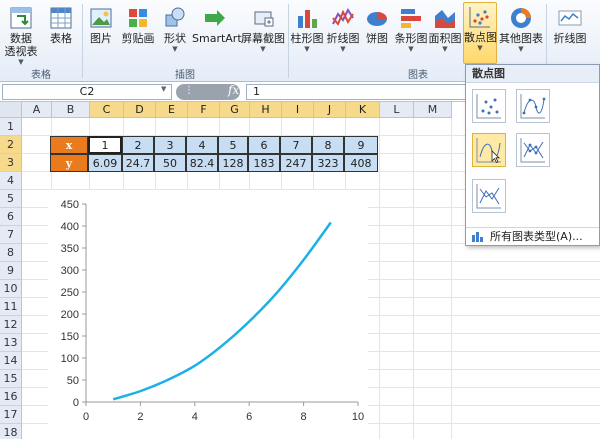 The image size is (600, 439). Describe the element at coordinates (70, 227) in the screenshot. I see `y-tick-label: 400` at that location.